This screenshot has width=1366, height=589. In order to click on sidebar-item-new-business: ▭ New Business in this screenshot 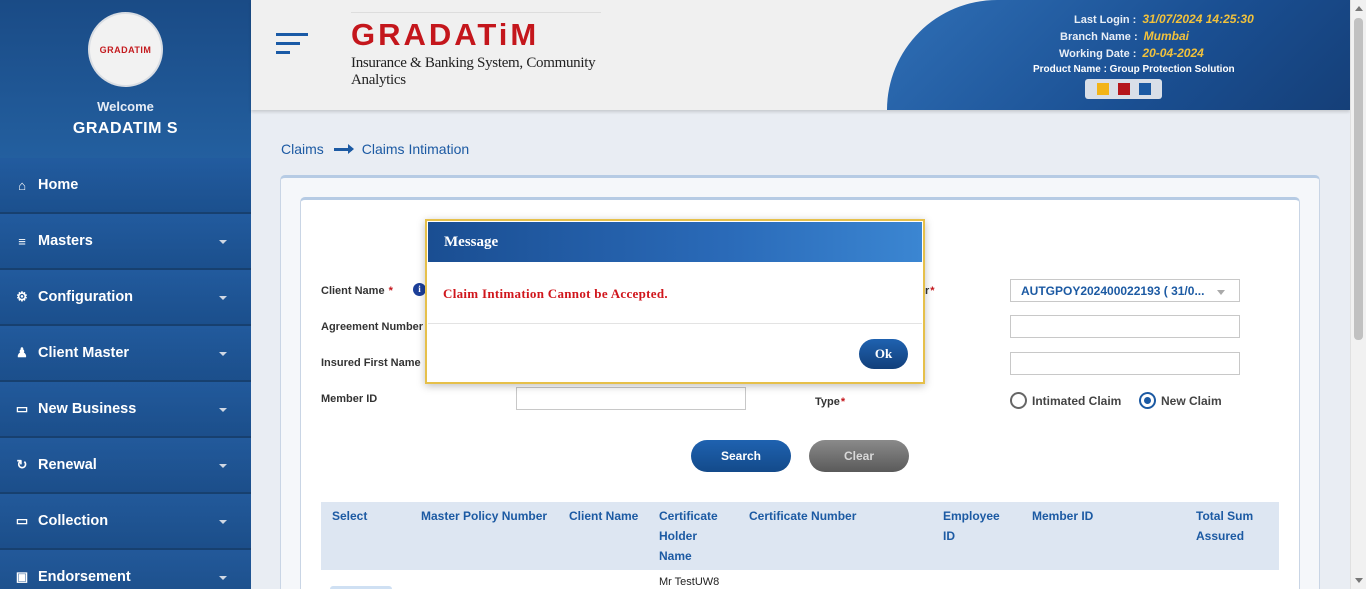, I will do `click(125, 410)`.